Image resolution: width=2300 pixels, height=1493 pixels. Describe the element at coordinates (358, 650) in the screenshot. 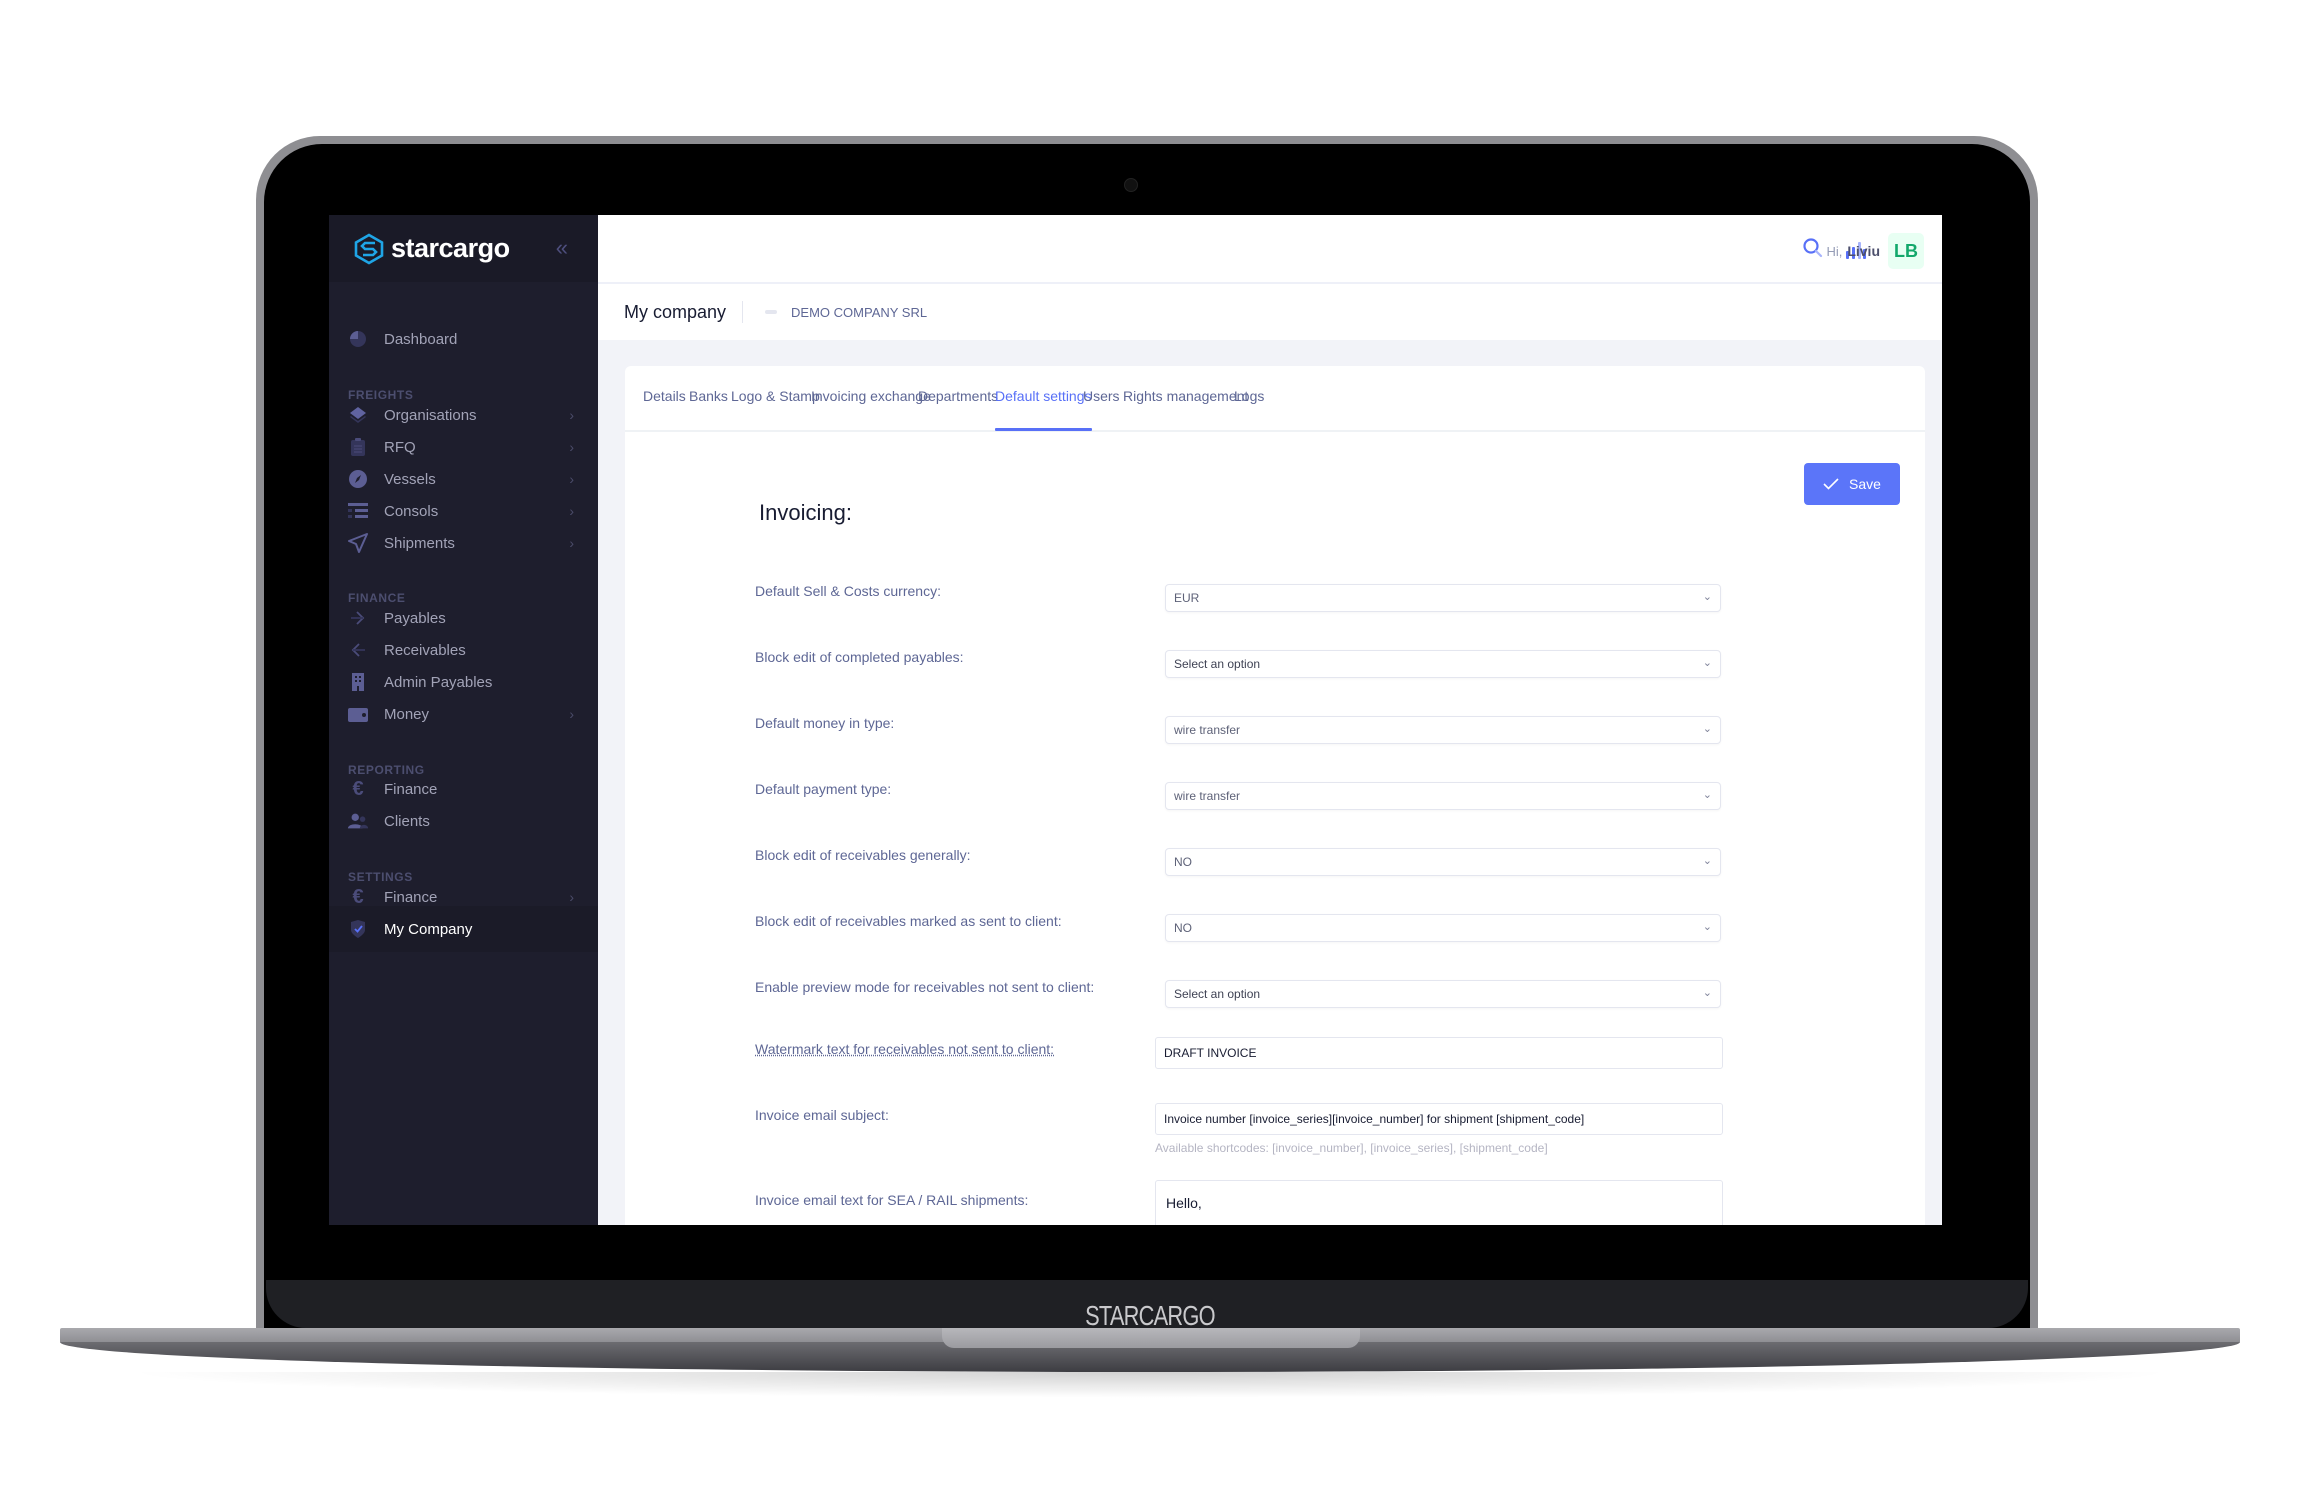

I see `arrow-left-icon` at that location.